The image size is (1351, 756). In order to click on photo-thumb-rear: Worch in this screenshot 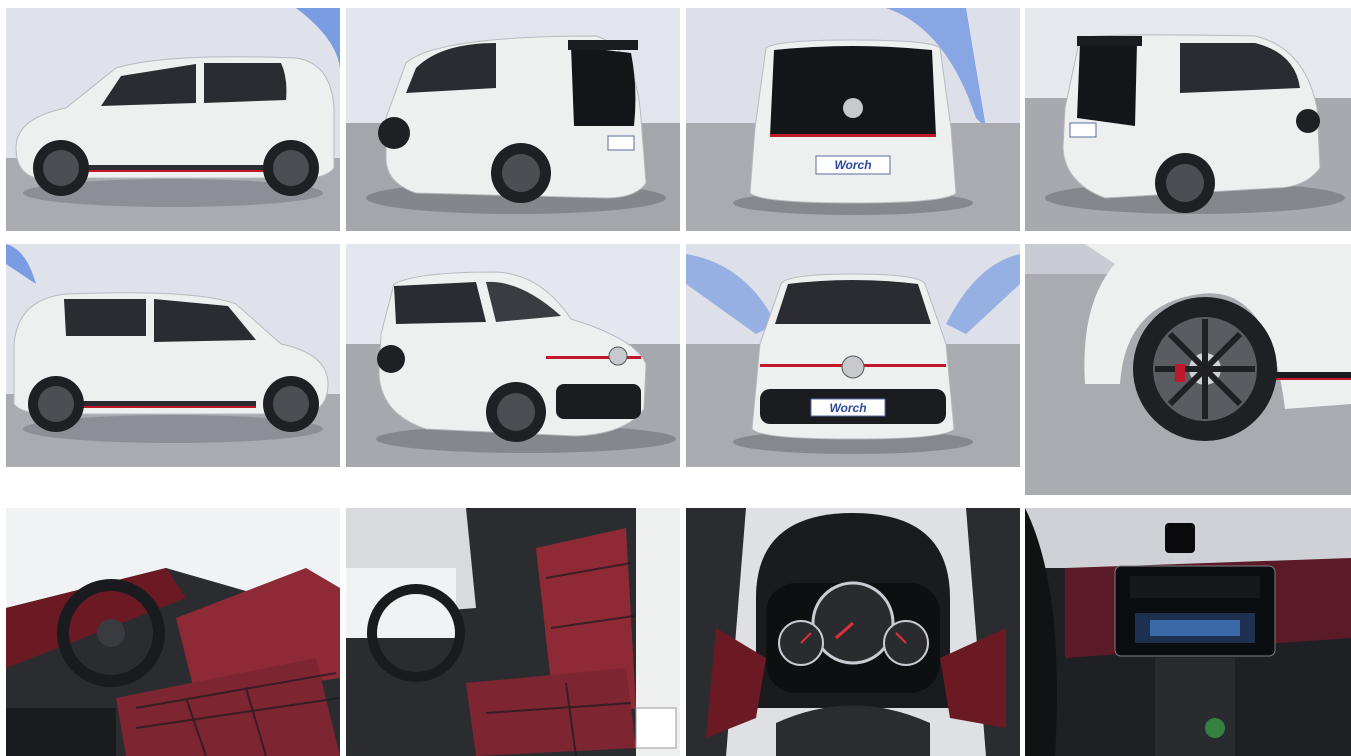, I will do `click(853, 119)`.